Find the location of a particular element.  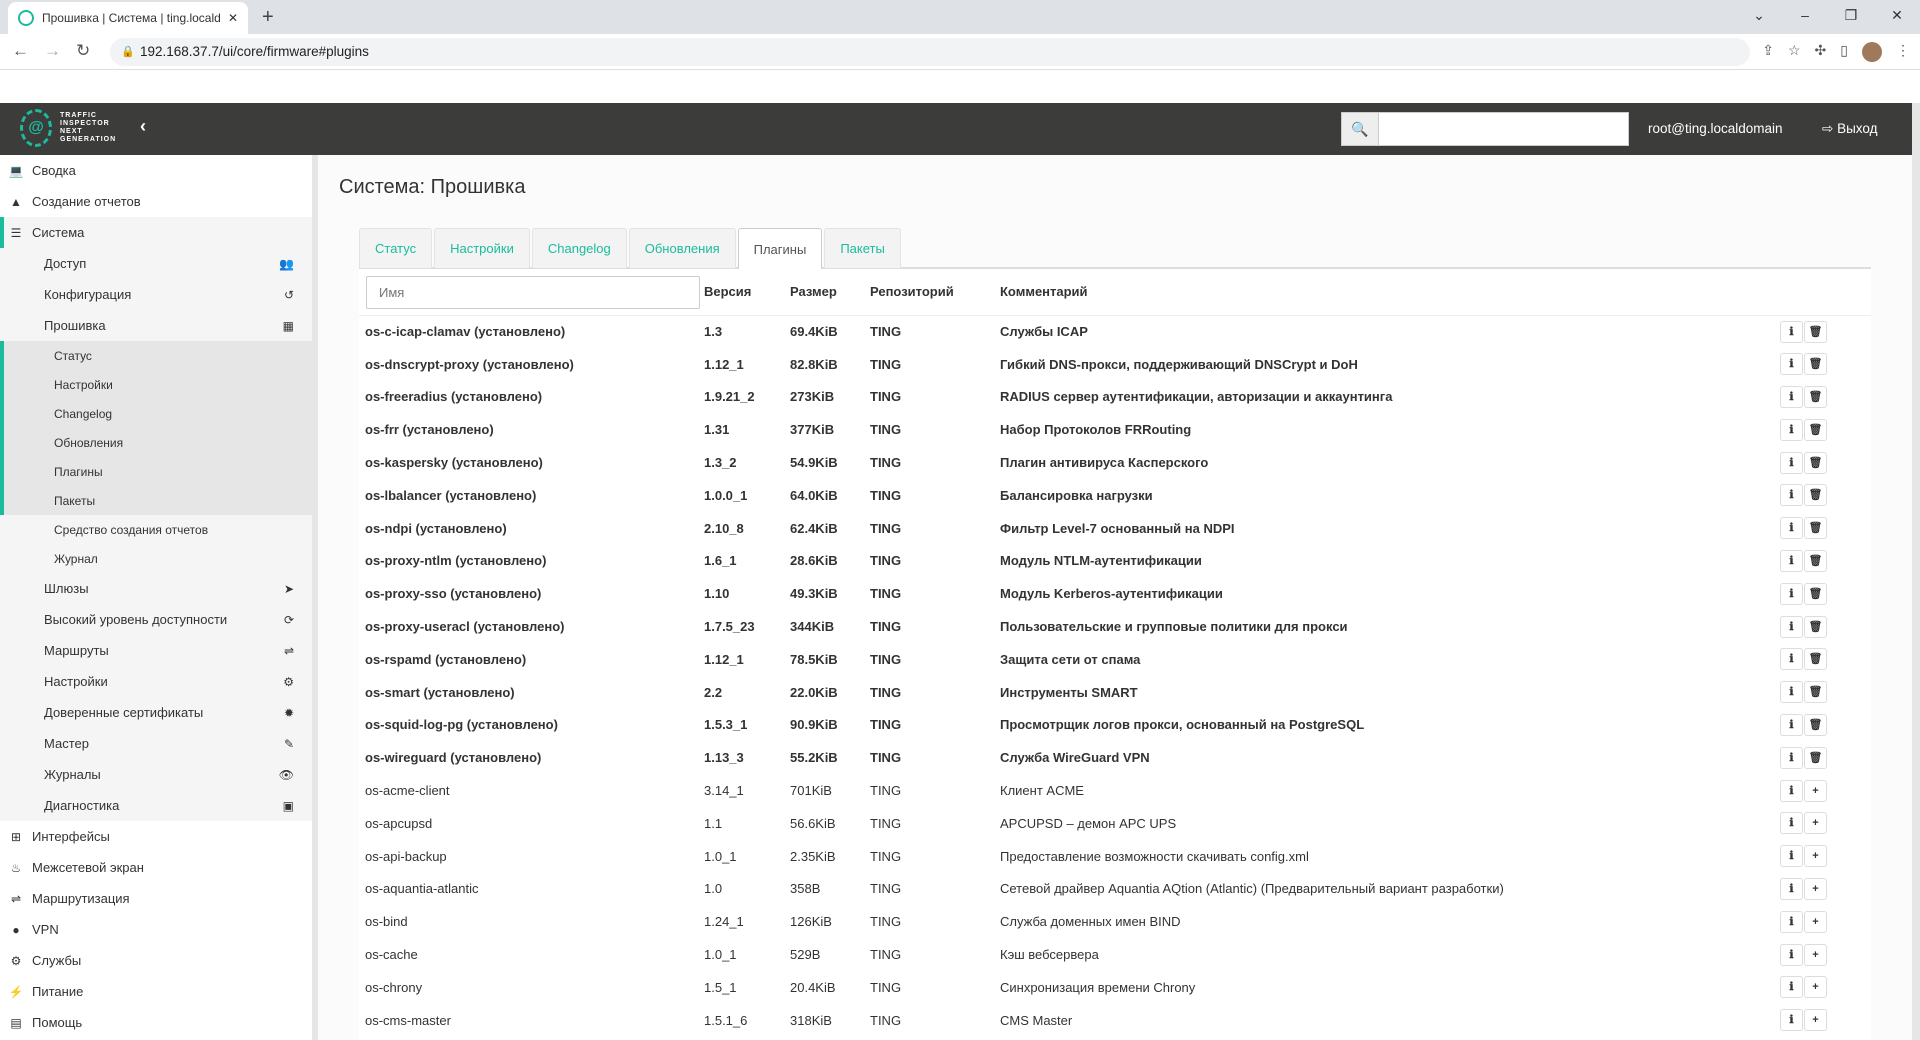

close-tab-icon: ✕ is located at coordinates (233, 18).